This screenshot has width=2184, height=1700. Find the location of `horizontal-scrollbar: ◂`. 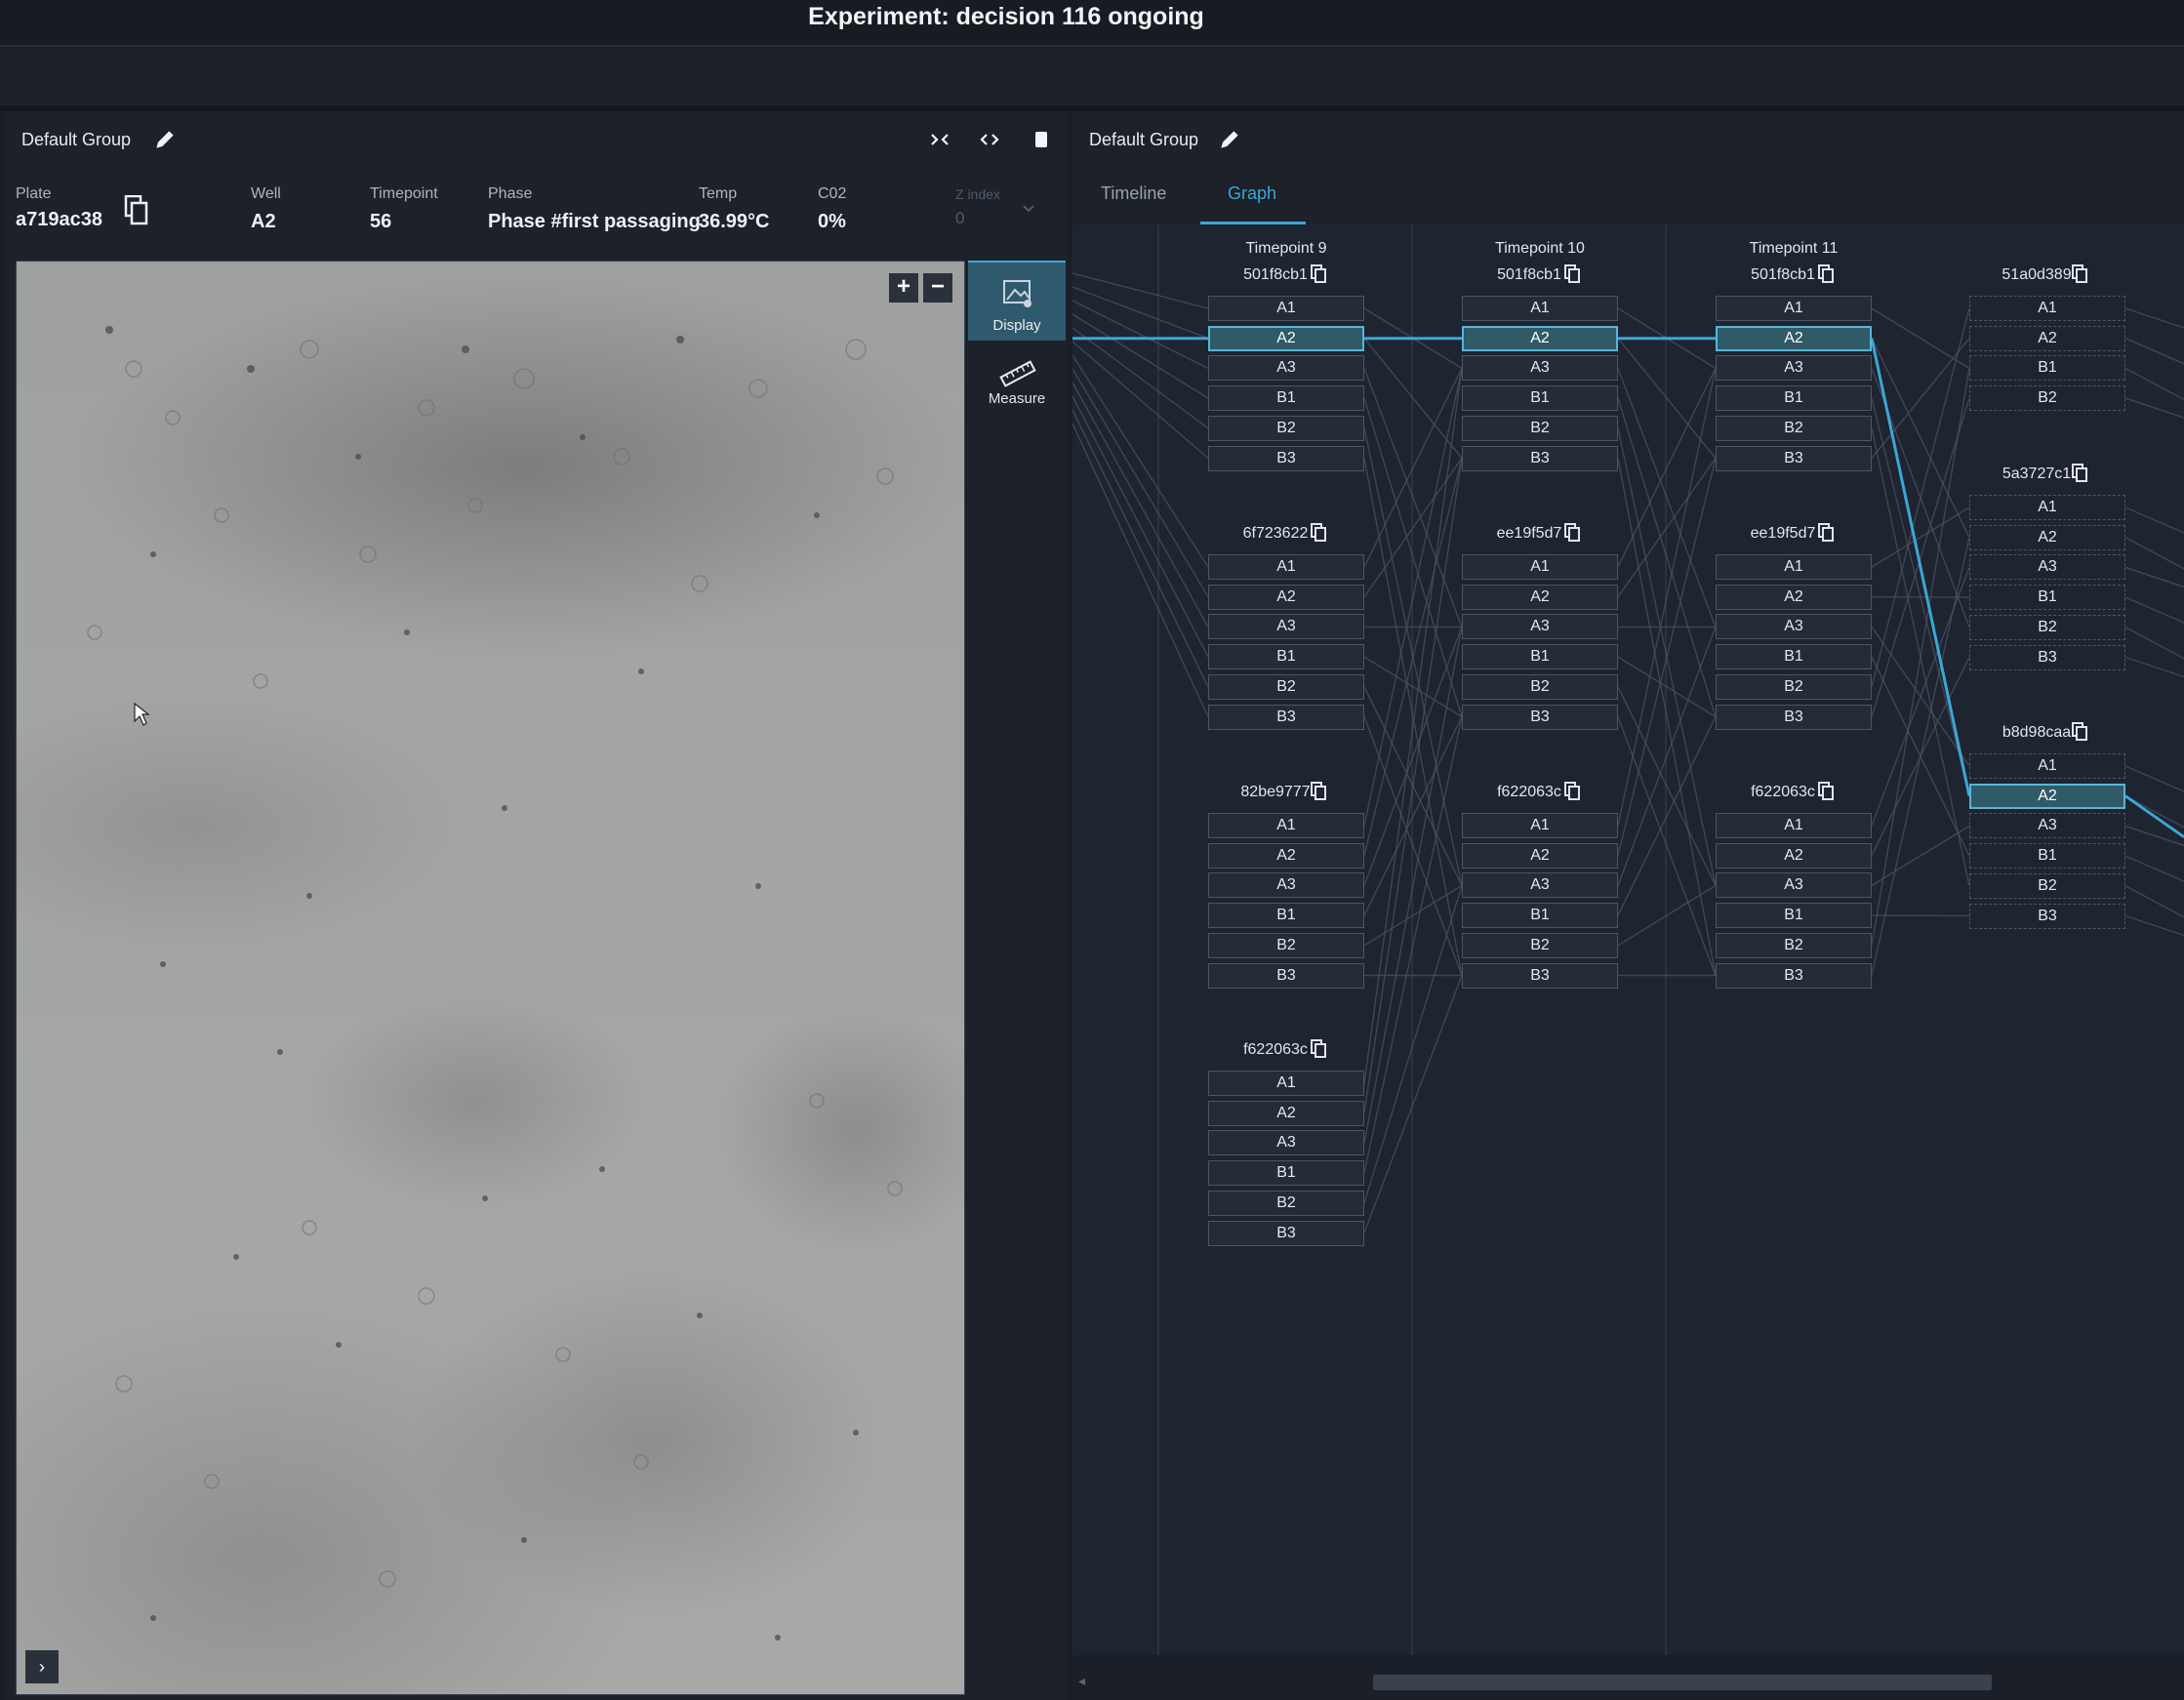

horizontal-scrollbar: ◂ is located at coordinates (1628, 1677).